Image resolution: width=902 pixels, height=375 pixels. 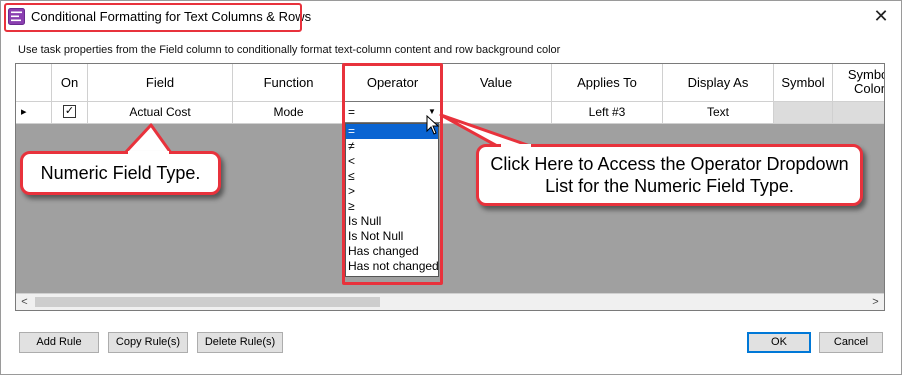 What do you see at coordinates (34, 83) in the screenshot?
I see `row-selector-header` at bounding box center [34, 83].